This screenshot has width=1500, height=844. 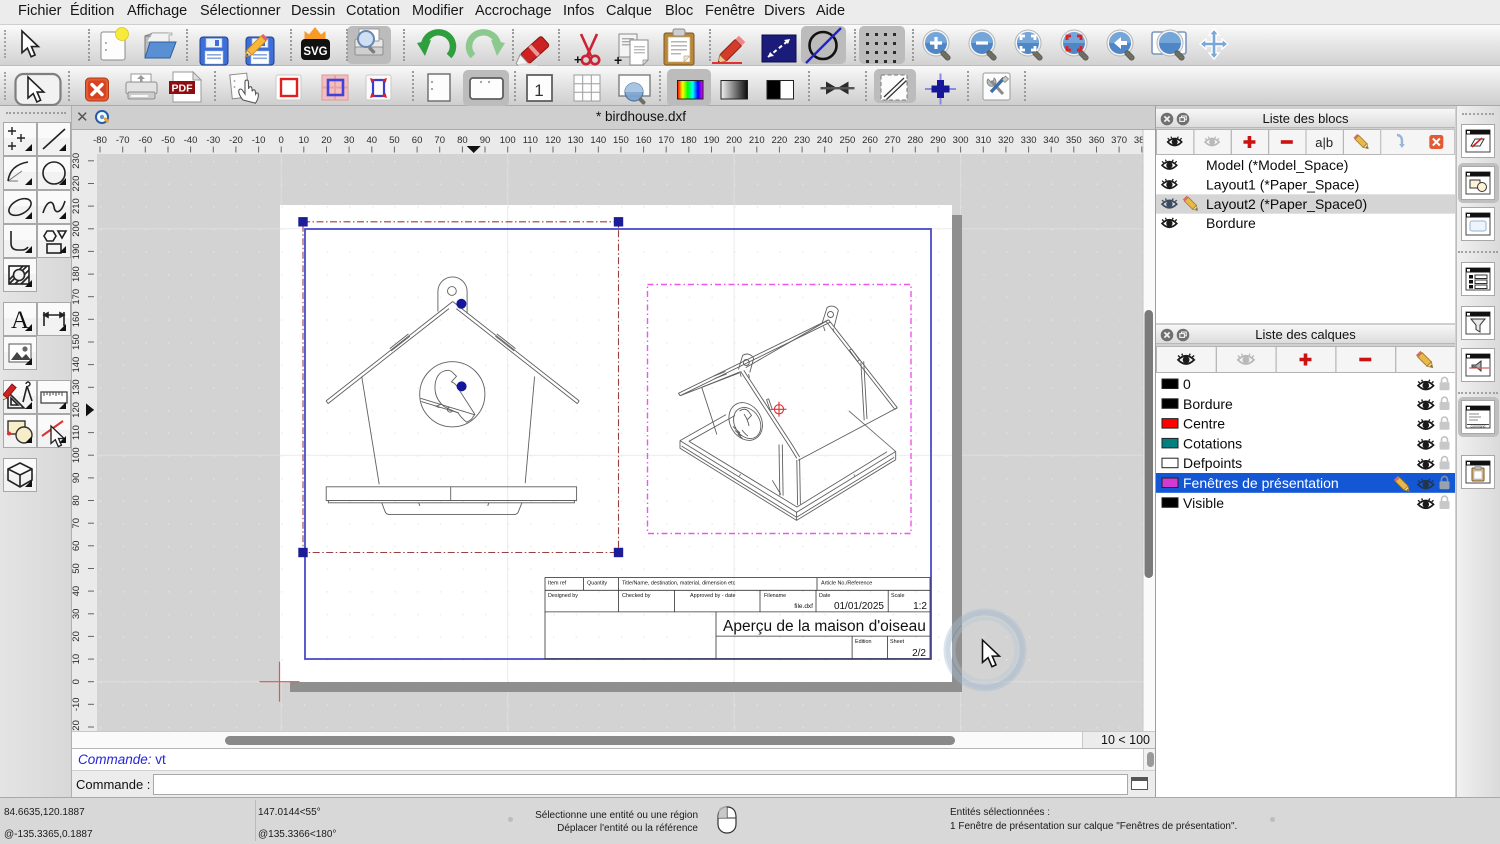 What do you see at coordinates (168, 140) in the screenshot?
I see `svg-text: -50` at bounding box center [168, 140].